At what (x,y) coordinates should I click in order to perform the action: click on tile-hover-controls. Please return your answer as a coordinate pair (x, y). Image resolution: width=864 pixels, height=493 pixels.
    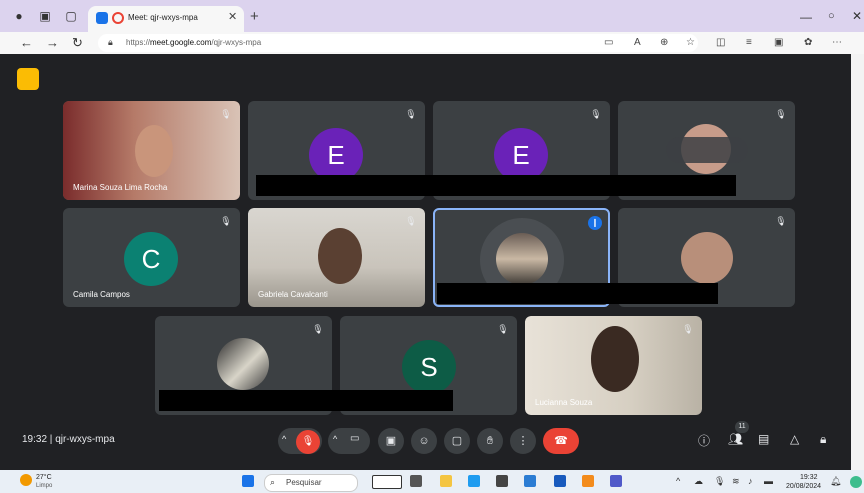
    Looking at the image, I should click on (707, 150).